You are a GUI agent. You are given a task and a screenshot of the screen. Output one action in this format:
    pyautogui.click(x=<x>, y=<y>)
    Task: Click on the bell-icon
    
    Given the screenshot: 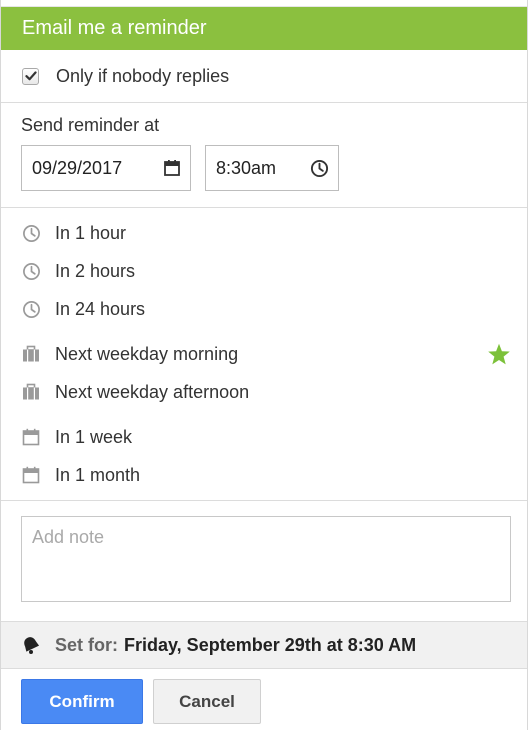 What is the action you would take?
    pyautogui.click(x=32, y=645)
    